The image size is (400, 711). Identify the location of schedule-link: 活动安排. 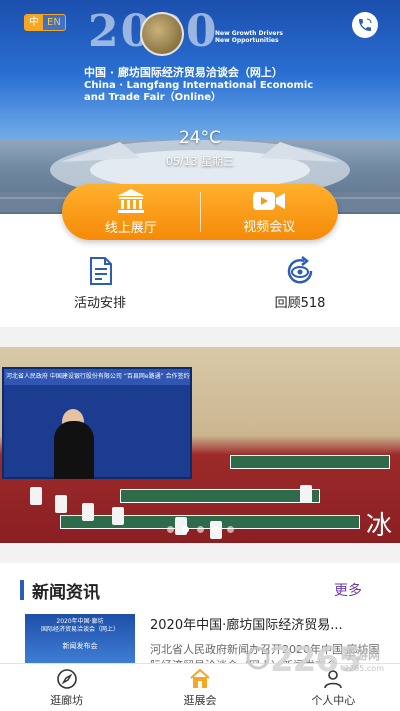
(100, 283).